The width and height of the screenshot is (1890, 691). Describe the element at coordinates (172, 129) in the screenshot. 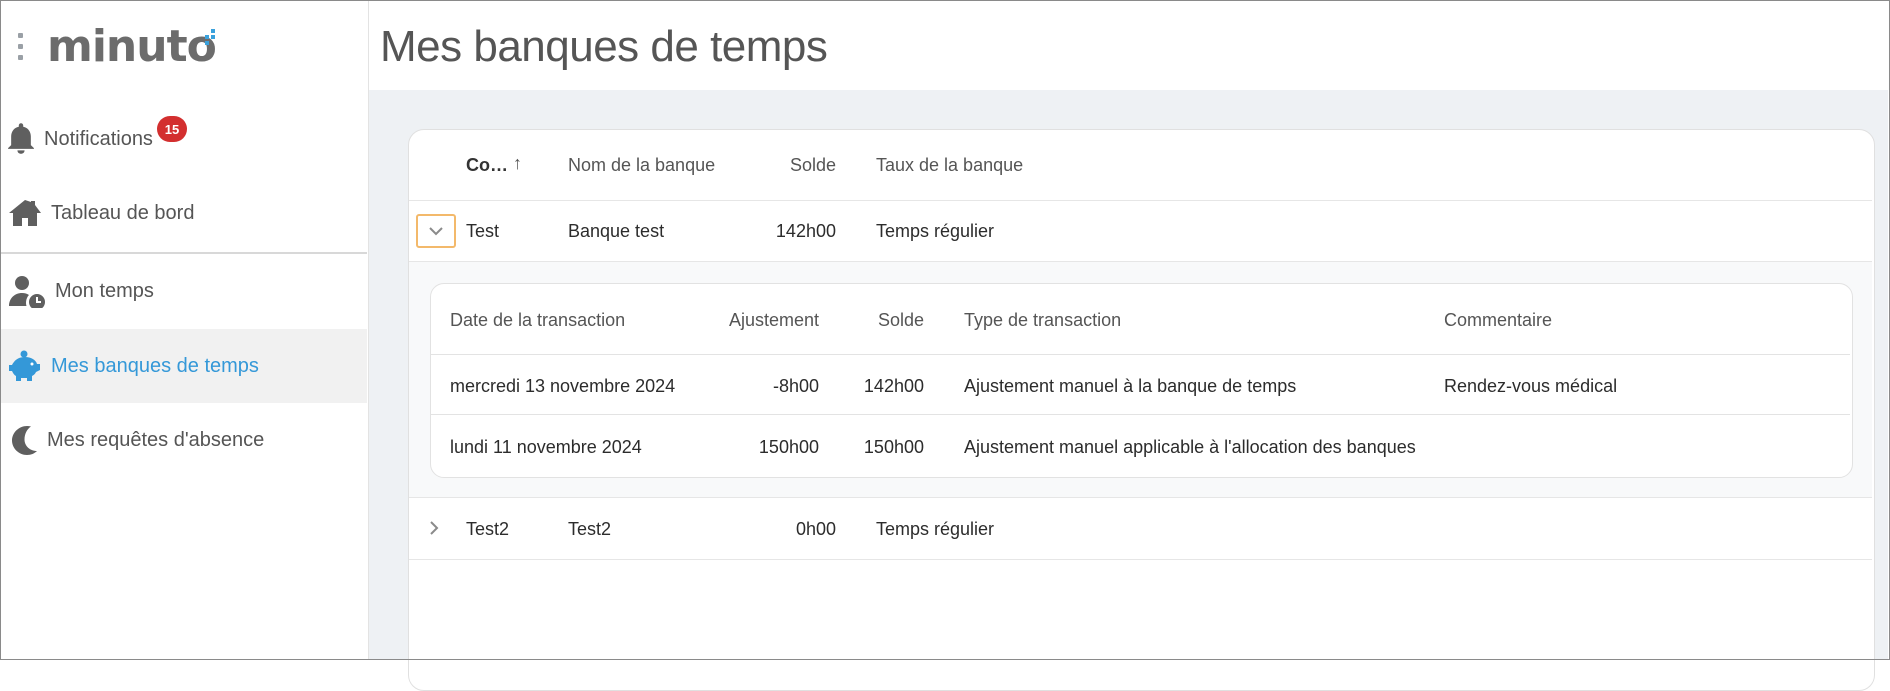

I see `notification-count-badge: 15` at that location.